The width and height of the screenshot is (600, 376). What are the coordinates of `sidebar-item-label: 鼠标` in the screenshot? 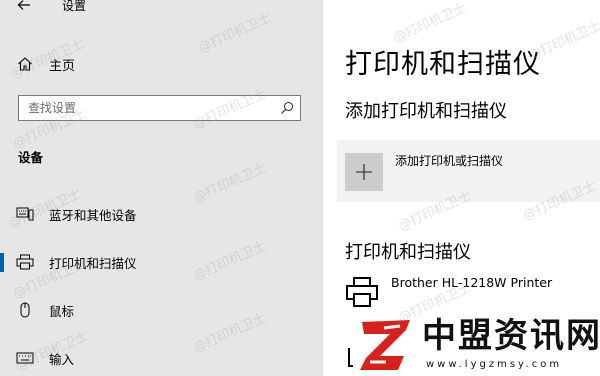 It's located at (62, 311).